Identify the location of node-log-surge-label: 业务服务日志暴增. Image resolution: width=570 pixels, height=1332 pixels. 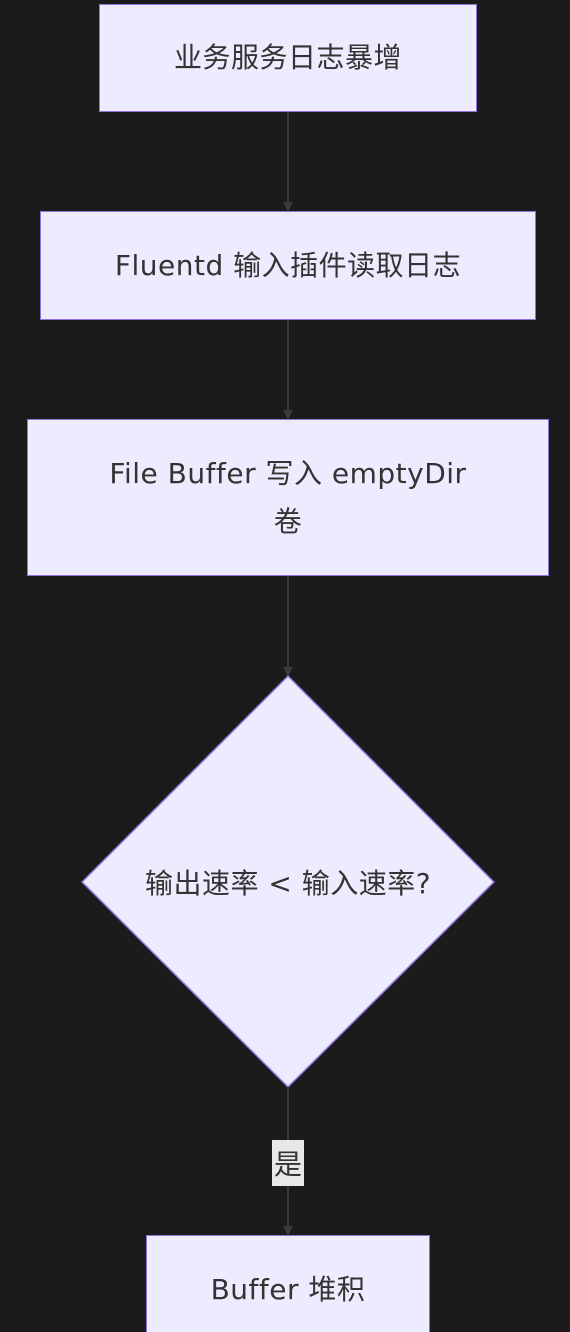
(287, 57).